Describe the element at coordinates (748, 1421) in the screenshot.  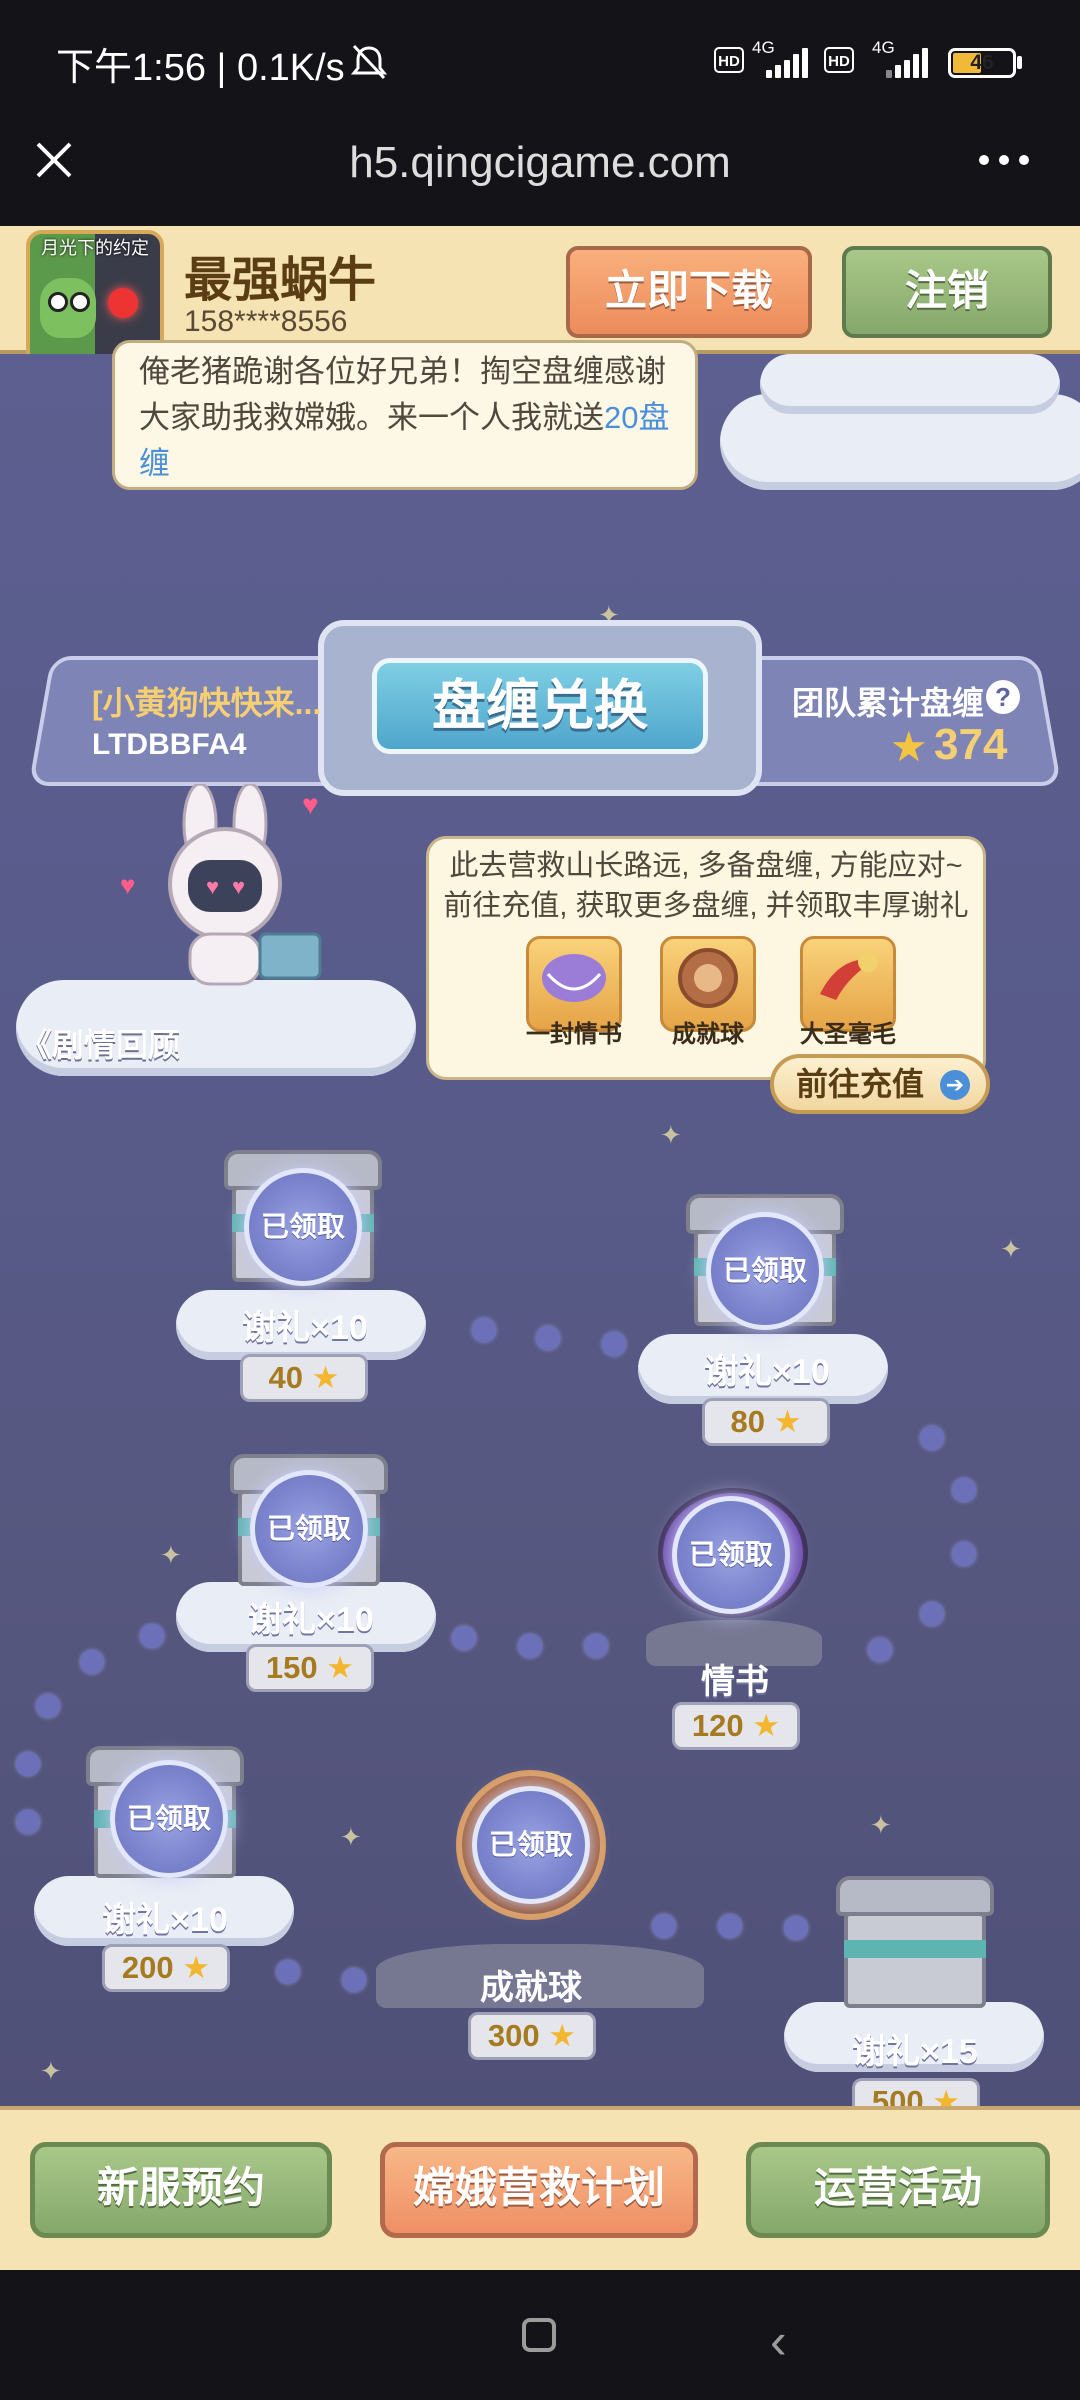
I see `cost-value: 80` at that location.